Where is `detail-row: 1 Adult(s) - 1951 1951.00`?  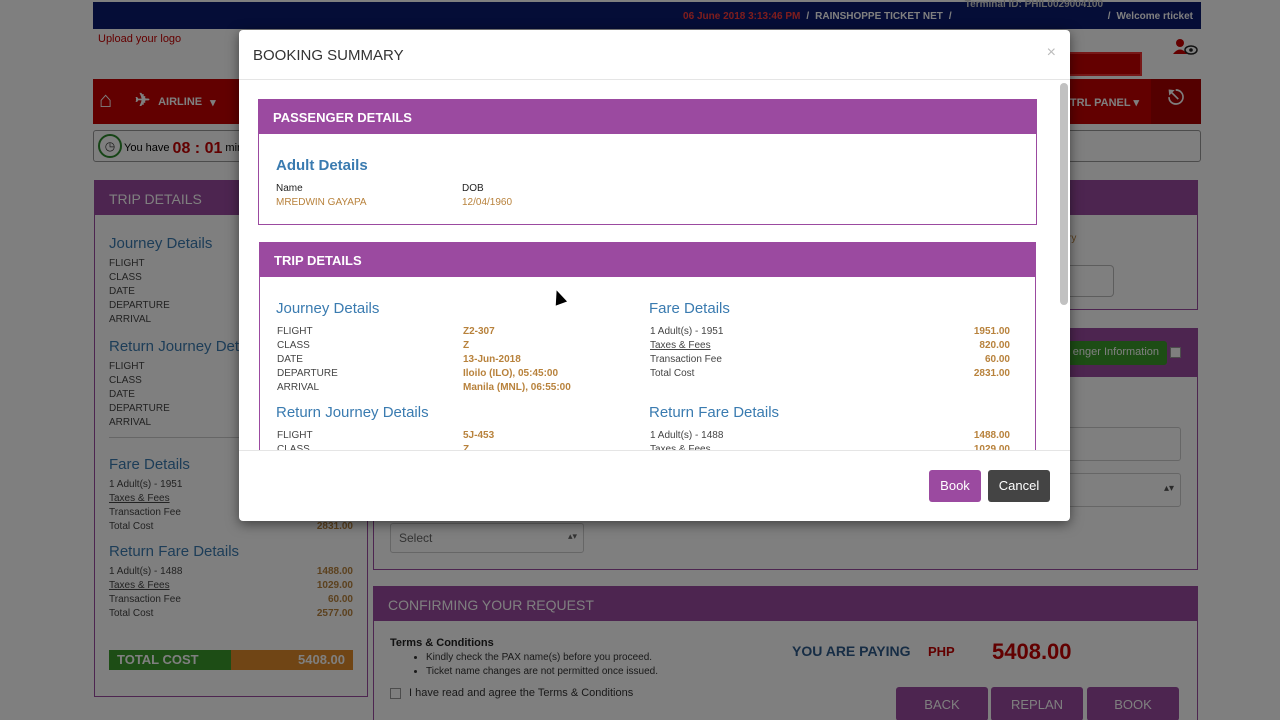 detail-row: 1 Adult(s) - 1951 1951.00 is located at coordinates (830, 333).